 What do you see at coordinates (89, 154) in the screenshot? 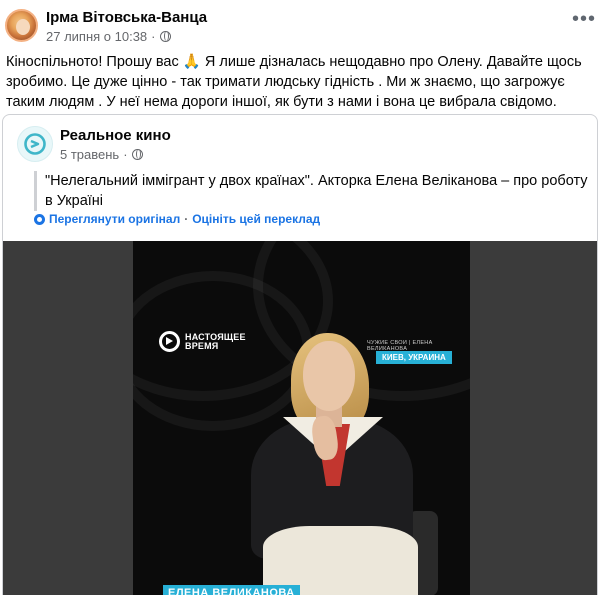
I see `shared-date: 5 травень` at bounding box center [89, 154].